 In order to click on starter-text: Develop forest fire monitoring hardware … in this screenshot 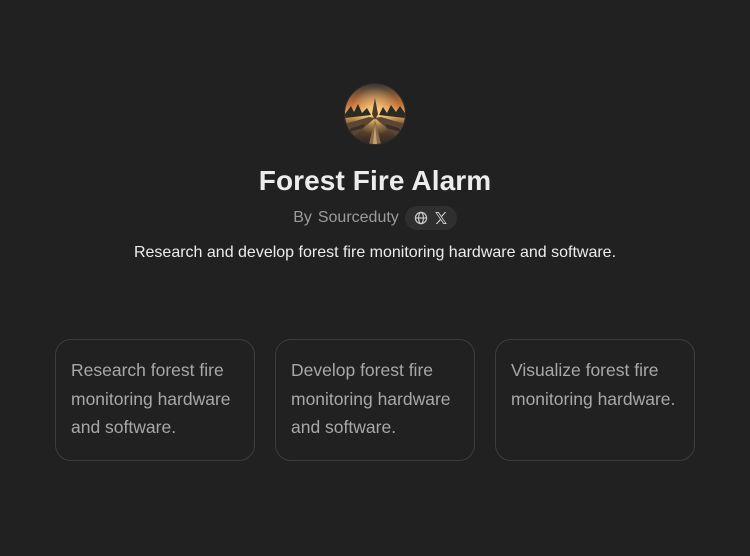, I will do `click(371, 398)`.